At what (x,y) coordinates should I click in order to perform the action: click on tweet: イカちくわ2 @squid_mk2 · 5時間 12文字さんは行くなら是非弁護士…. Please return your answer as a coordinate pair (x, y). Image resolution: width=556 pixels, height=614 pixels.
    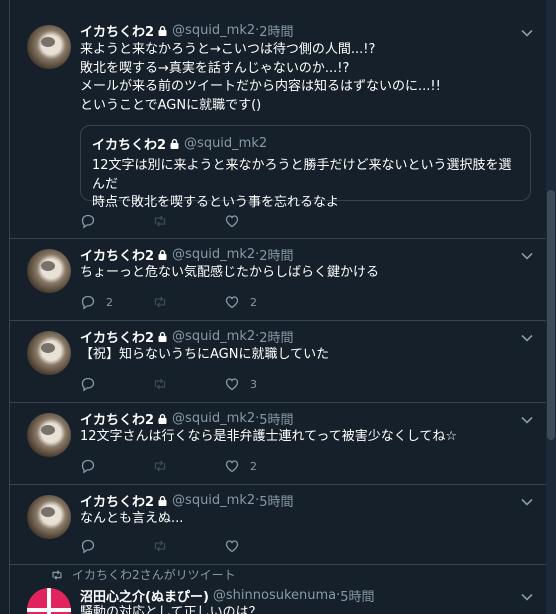
    Looking at the image, I should click on (278, 444).